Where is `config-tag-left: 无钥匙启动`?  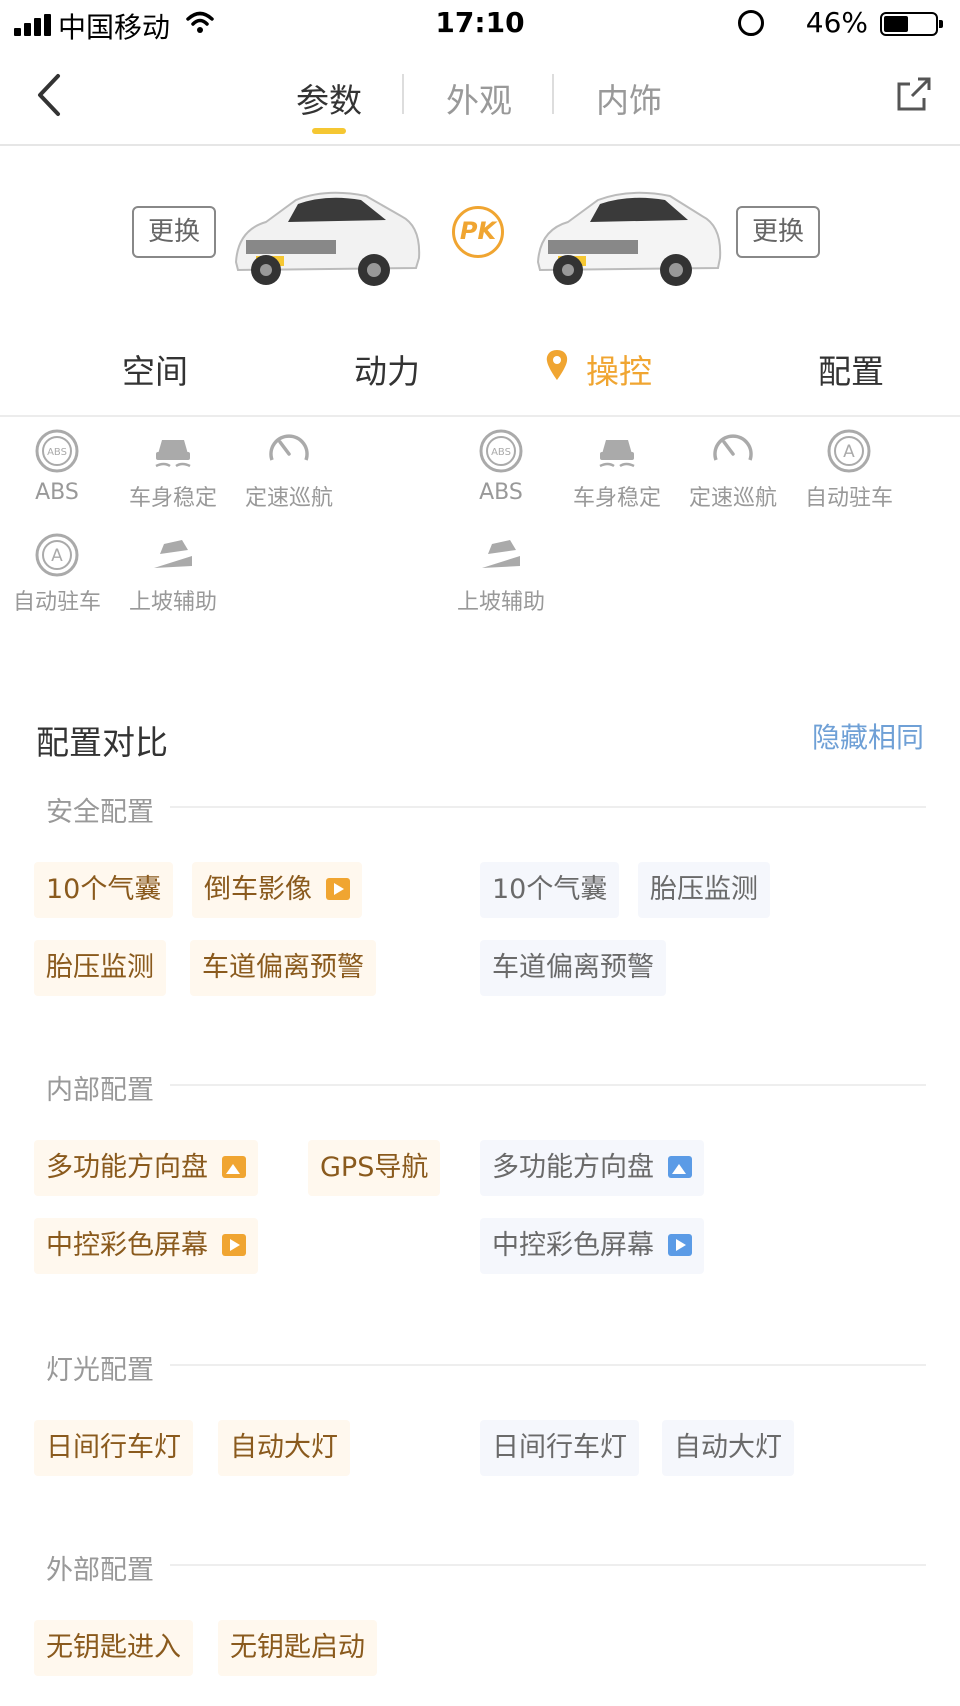 config-tag-left: 无钥匙启动 is located at coordinates (297, 1648).